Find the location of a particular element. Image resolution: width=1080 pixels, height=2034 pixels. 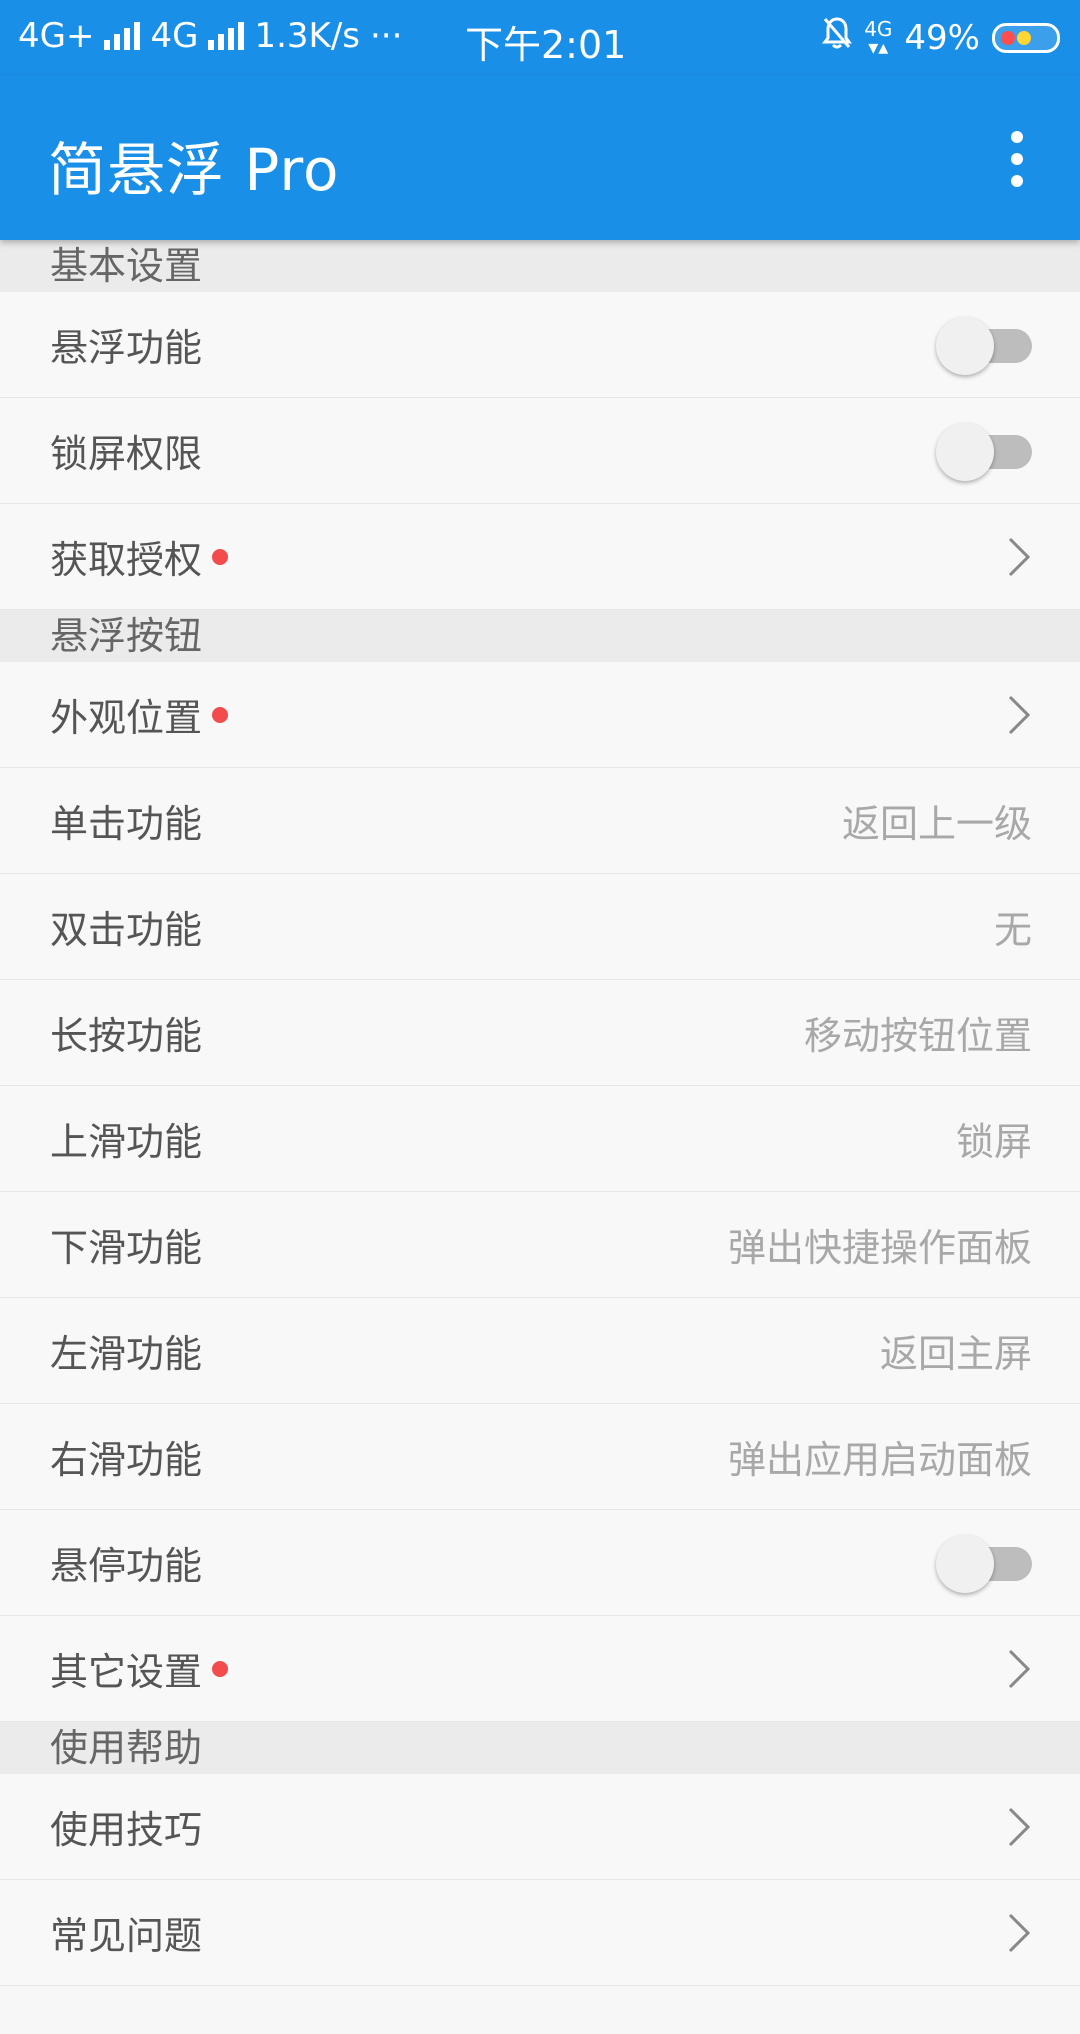

row-swipe-right: 右滑功能 弹出应用启动面板 is located at coordinates (540, 1457).